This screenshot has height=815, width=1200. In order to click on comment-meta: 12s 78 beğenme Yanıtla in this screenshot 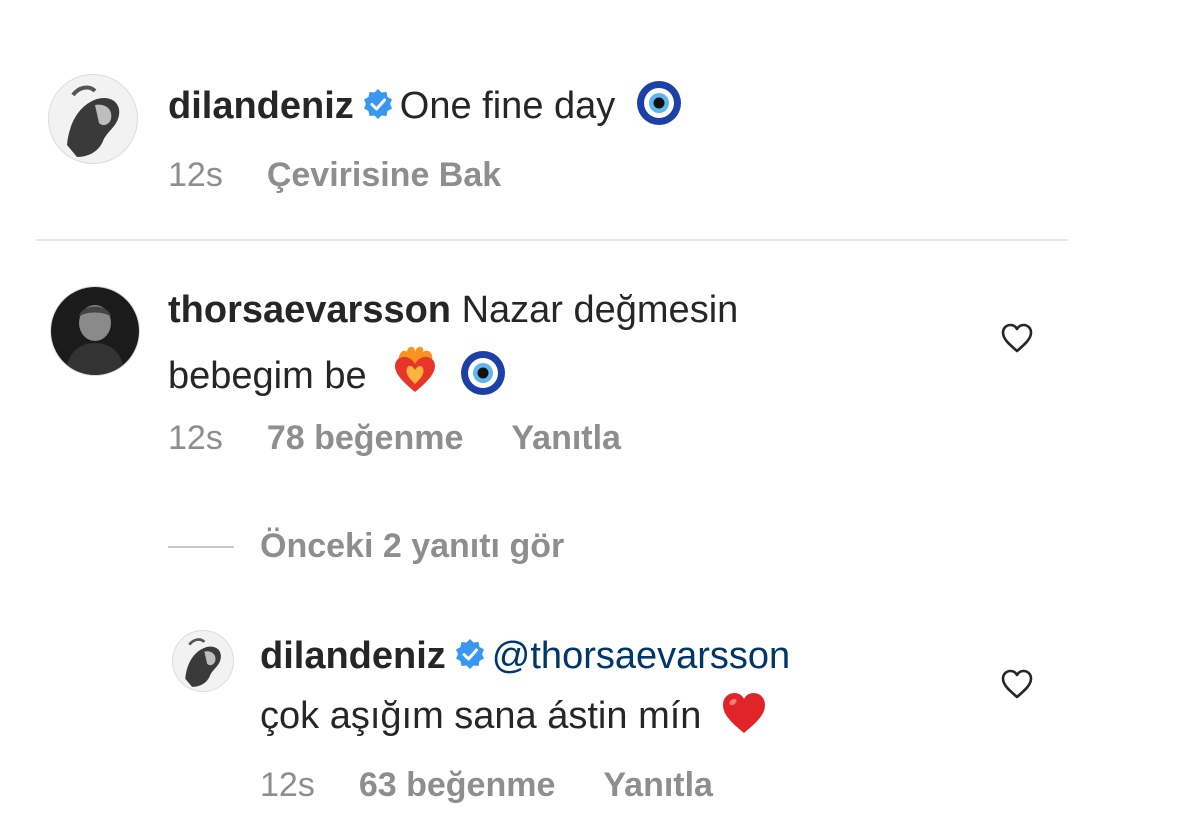, I will do `click(394, 438)`.